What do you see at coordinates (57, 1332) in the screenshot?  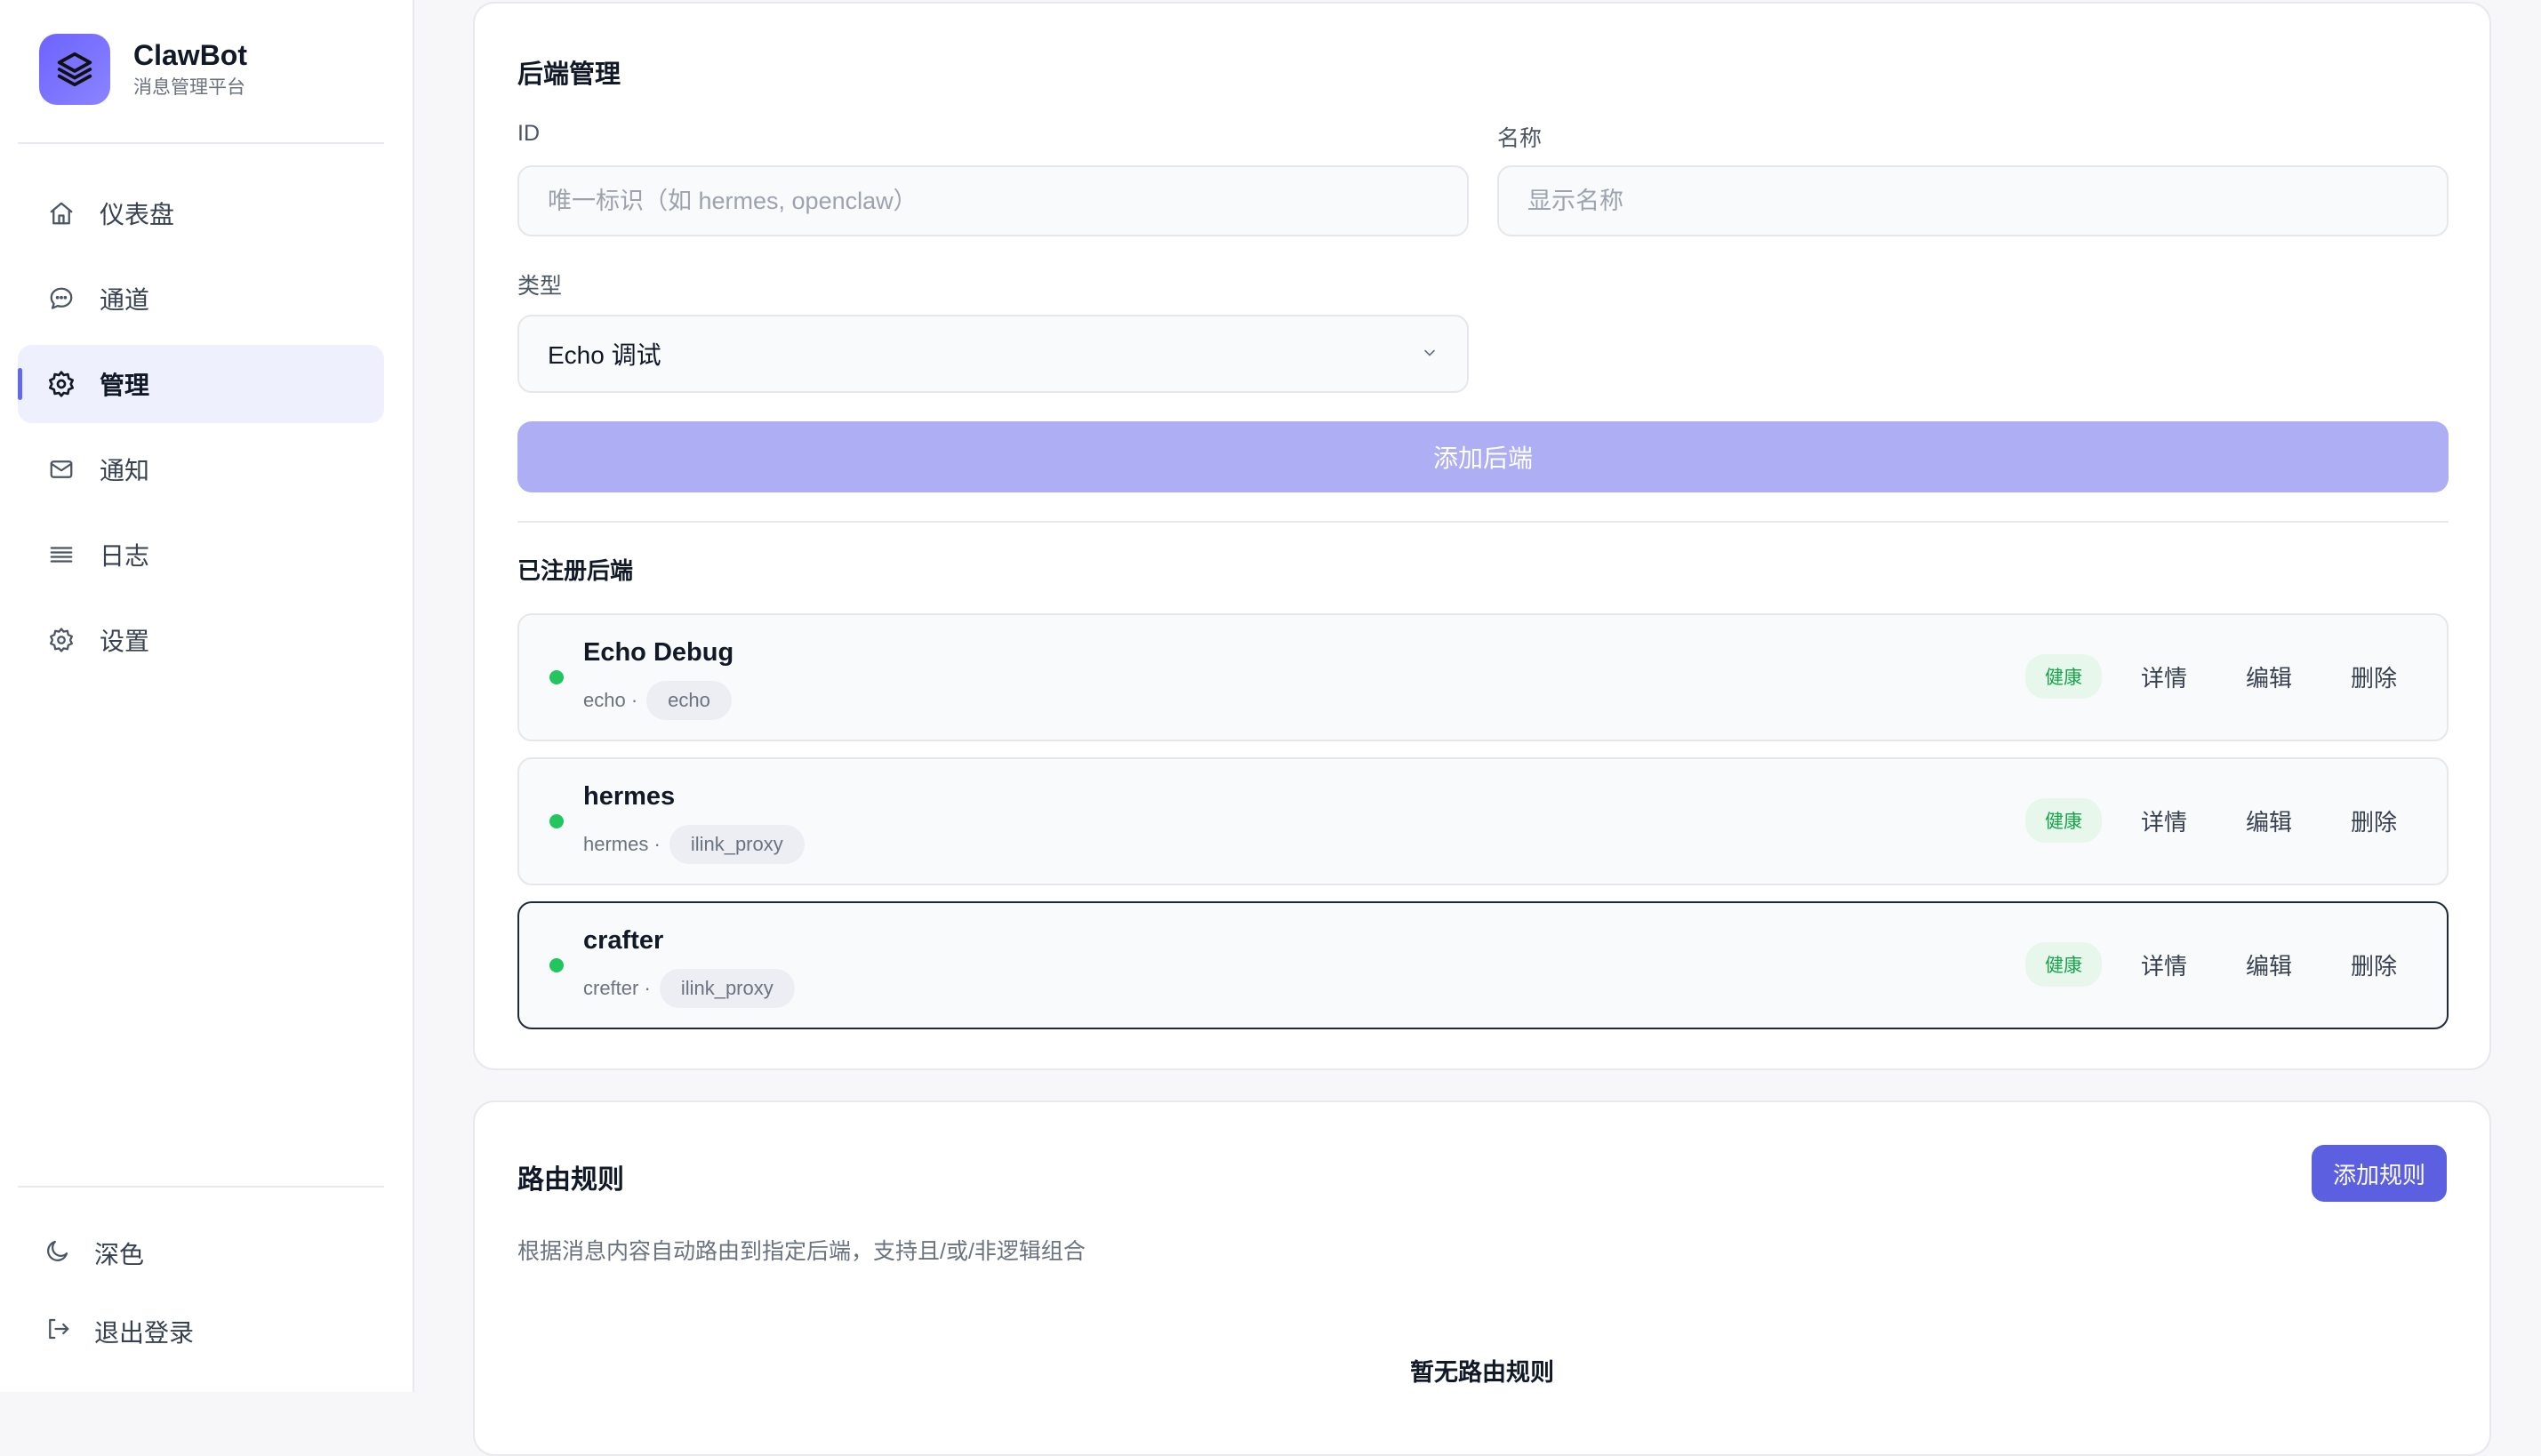 I see `logout-icon` at bounding box center [57, 1332].